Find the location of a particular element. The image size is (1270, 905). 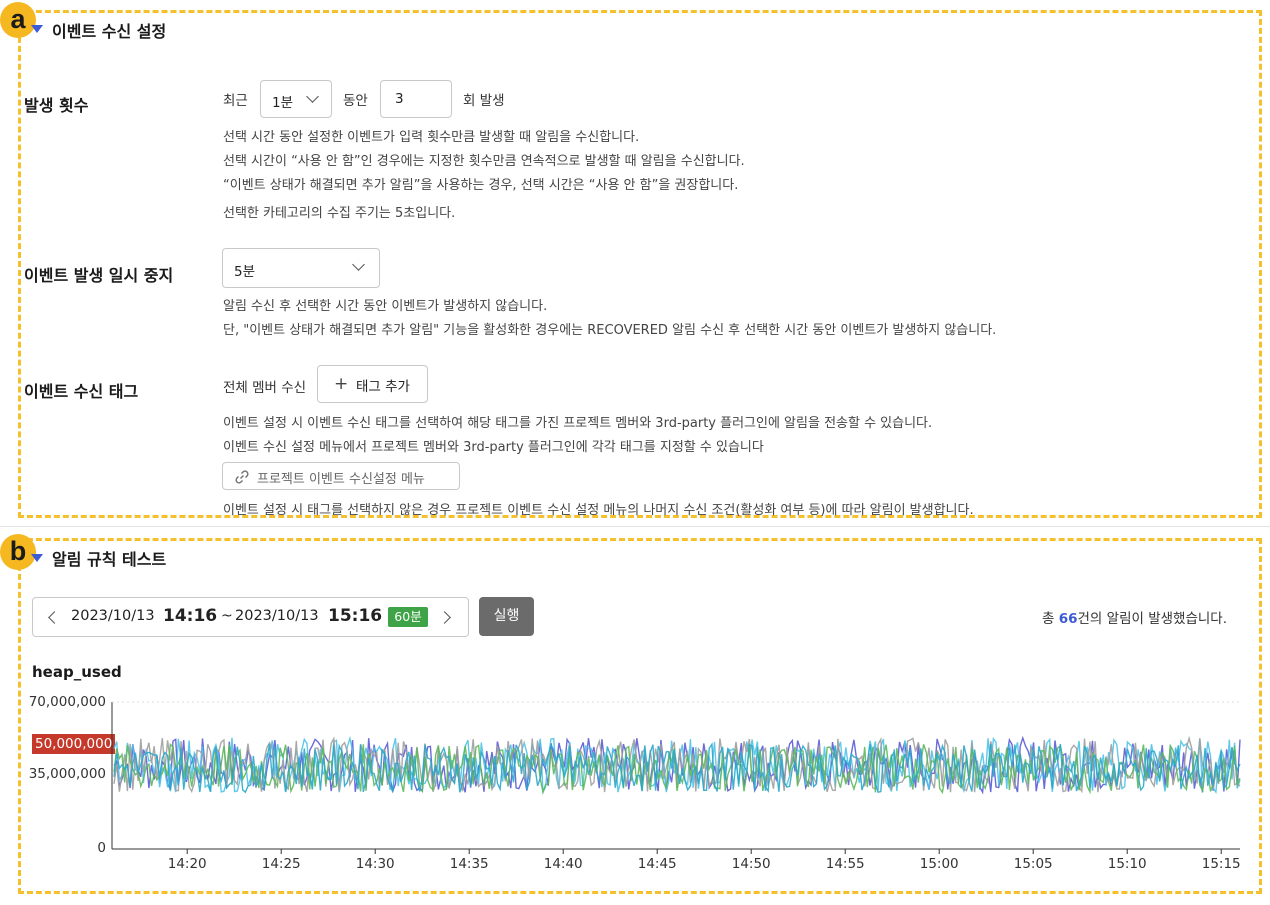

x-tick-label: 15:05 is located at coordinates (1033, 864).